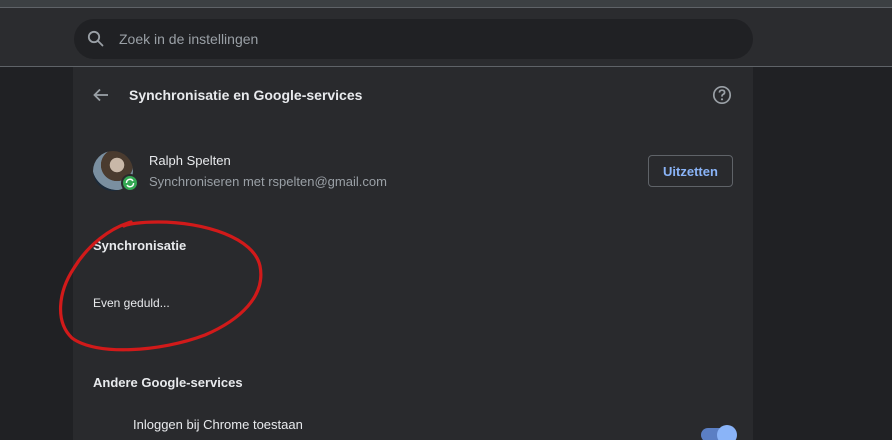  What do you see at coordinates (727, 432) in the screenshot?
I see `toggle-knob` at bounding box center [727, 432].